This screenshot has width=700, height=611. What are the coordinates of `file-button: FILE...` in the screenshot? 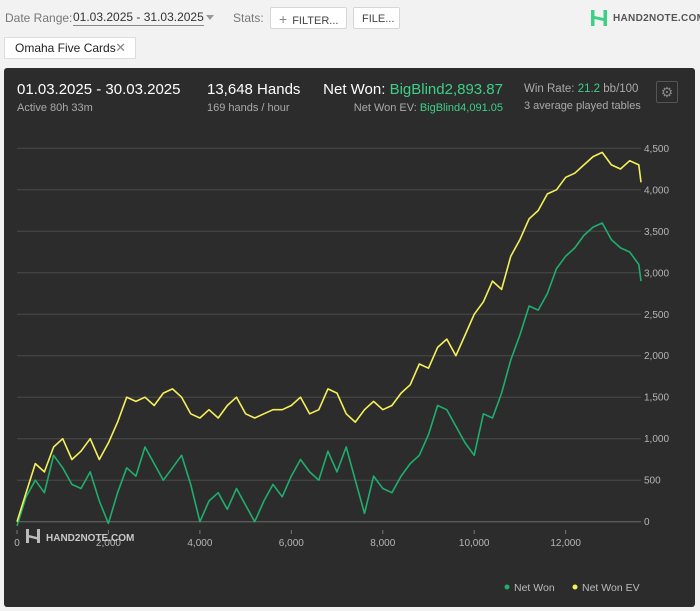 It's located at (376, 18).